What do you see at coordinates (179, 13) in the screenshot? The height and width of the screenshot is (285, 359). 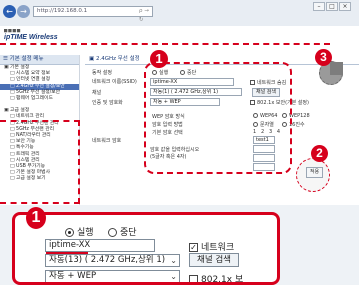 I see `browser-toolbar: ← → http://192.168.0.1 ρ → ↻ – □ ×` at bounding box center [179, 13].